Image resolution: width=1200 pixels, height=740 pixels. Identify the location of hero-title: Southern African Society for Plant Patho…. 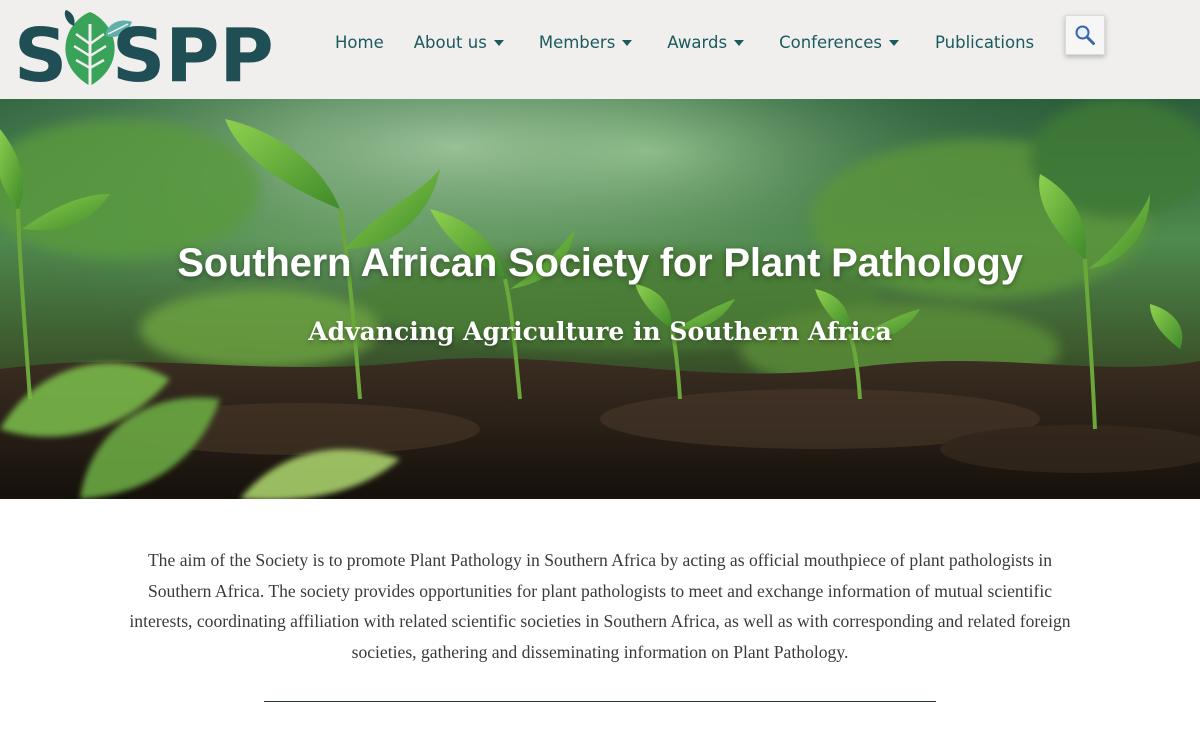
(600, 263).